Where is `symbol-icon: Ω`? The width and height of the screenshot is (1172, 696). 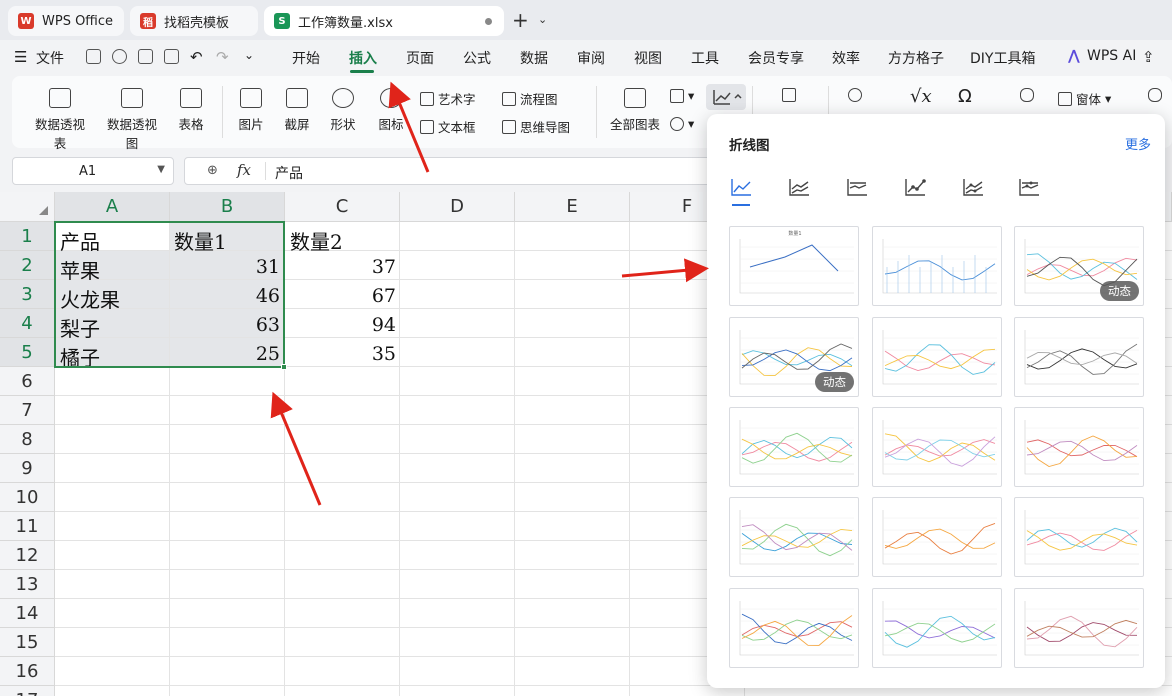 symbol-icon: Ω is located at coordinates (965, 96).